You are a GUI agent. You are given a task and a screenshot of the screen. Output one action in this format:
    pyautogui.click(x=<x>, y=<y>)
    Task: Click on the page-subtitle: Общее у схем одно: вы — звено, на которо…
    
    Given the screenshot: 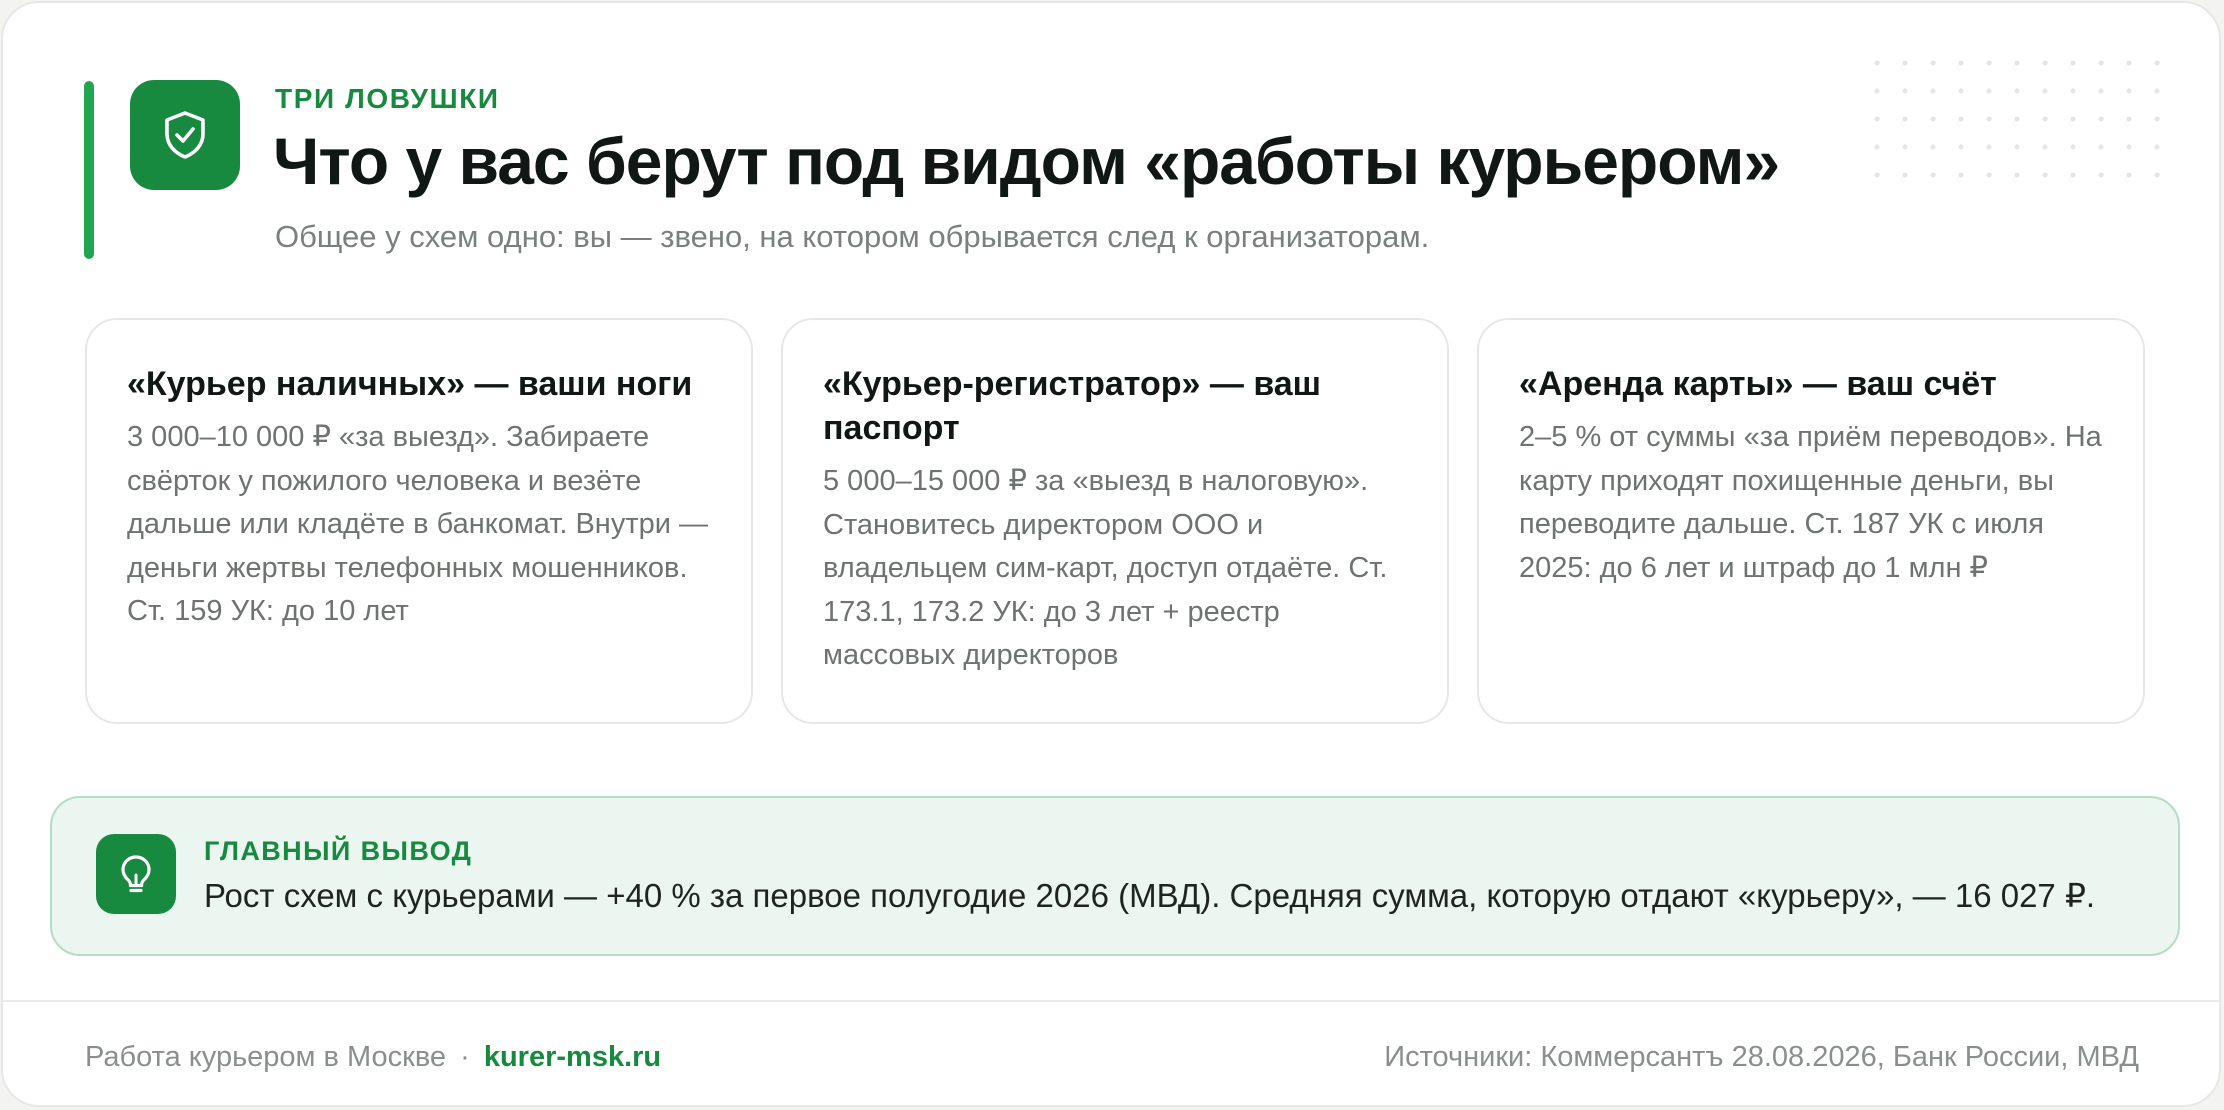 What is the action you would take?
    pyautogui.click(x=852, y=236)
    